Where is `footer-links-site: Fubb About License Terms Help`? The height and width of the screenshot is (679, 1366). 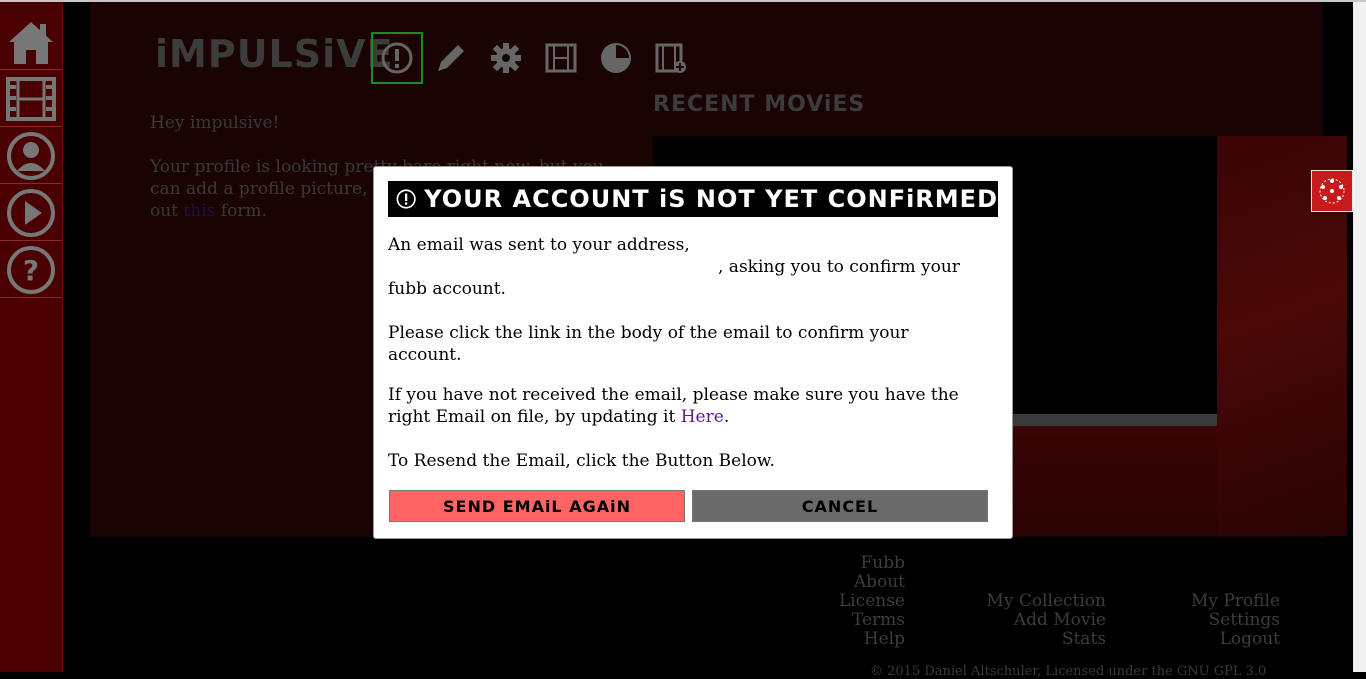
footer-links-site: Fubb About License Terms Help is located at coordinates (872, 601).